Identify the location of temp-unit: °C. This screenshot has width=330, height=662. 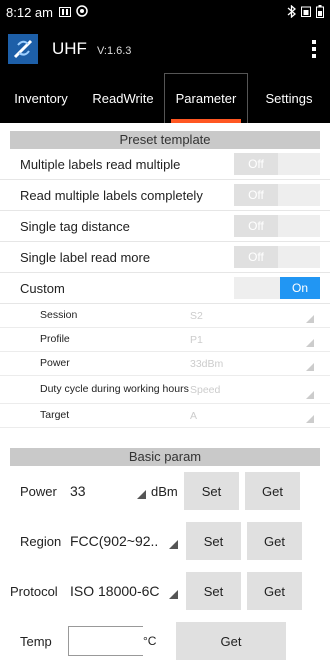
(150, 641).